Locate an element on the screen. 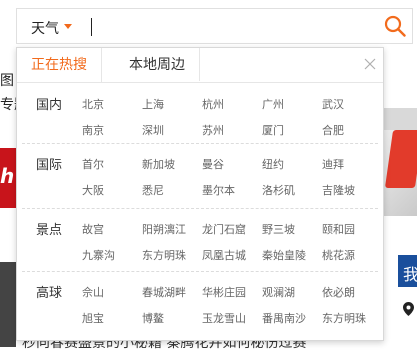 This screenshot has height=352, width=417. tab-hot-search: 正在热搜 is located at coordinates (59, 65).